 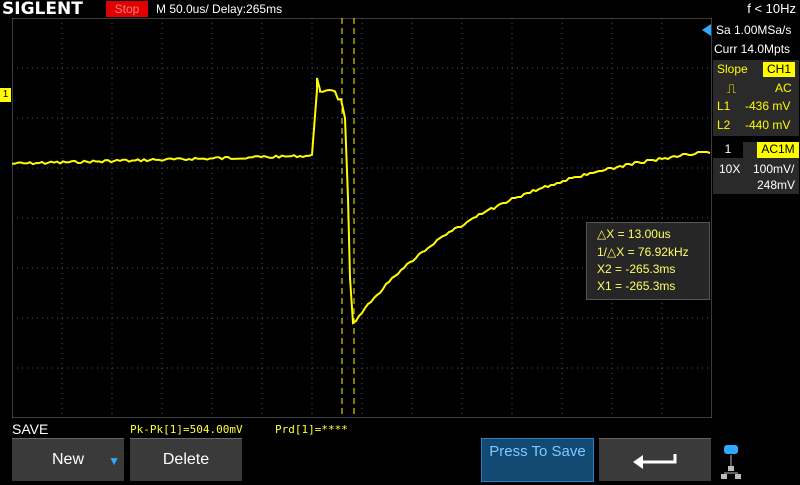 What do you see at coordinates (732, 88) in the screenshot?
I see `rising-edge-icon: ⎍` at bounding box center [732, 88].